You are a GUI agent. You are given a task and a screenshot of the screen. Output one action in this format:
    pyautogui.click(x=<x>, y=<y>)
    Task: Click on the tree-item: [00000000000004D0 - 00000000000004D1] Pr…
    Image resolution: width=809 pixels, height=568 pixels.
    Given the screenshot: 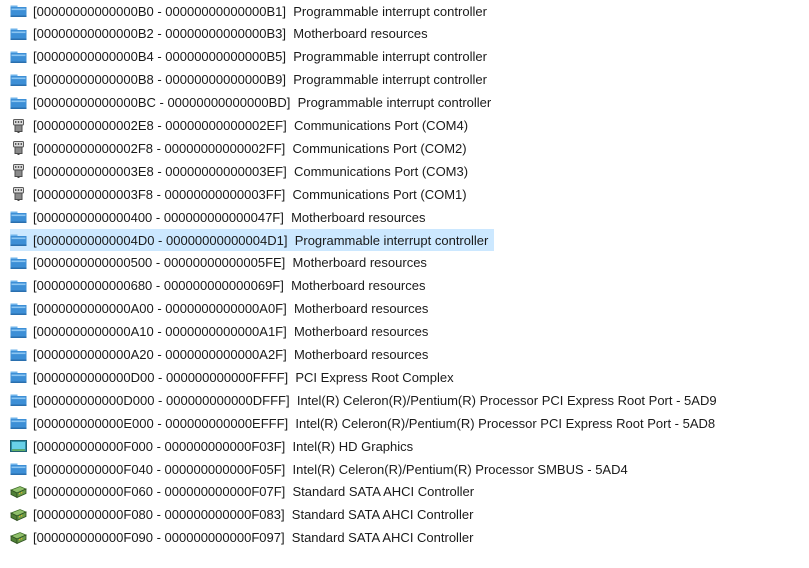 What is the action you would take?
    pyautogui.click(x=252, y=240)
    